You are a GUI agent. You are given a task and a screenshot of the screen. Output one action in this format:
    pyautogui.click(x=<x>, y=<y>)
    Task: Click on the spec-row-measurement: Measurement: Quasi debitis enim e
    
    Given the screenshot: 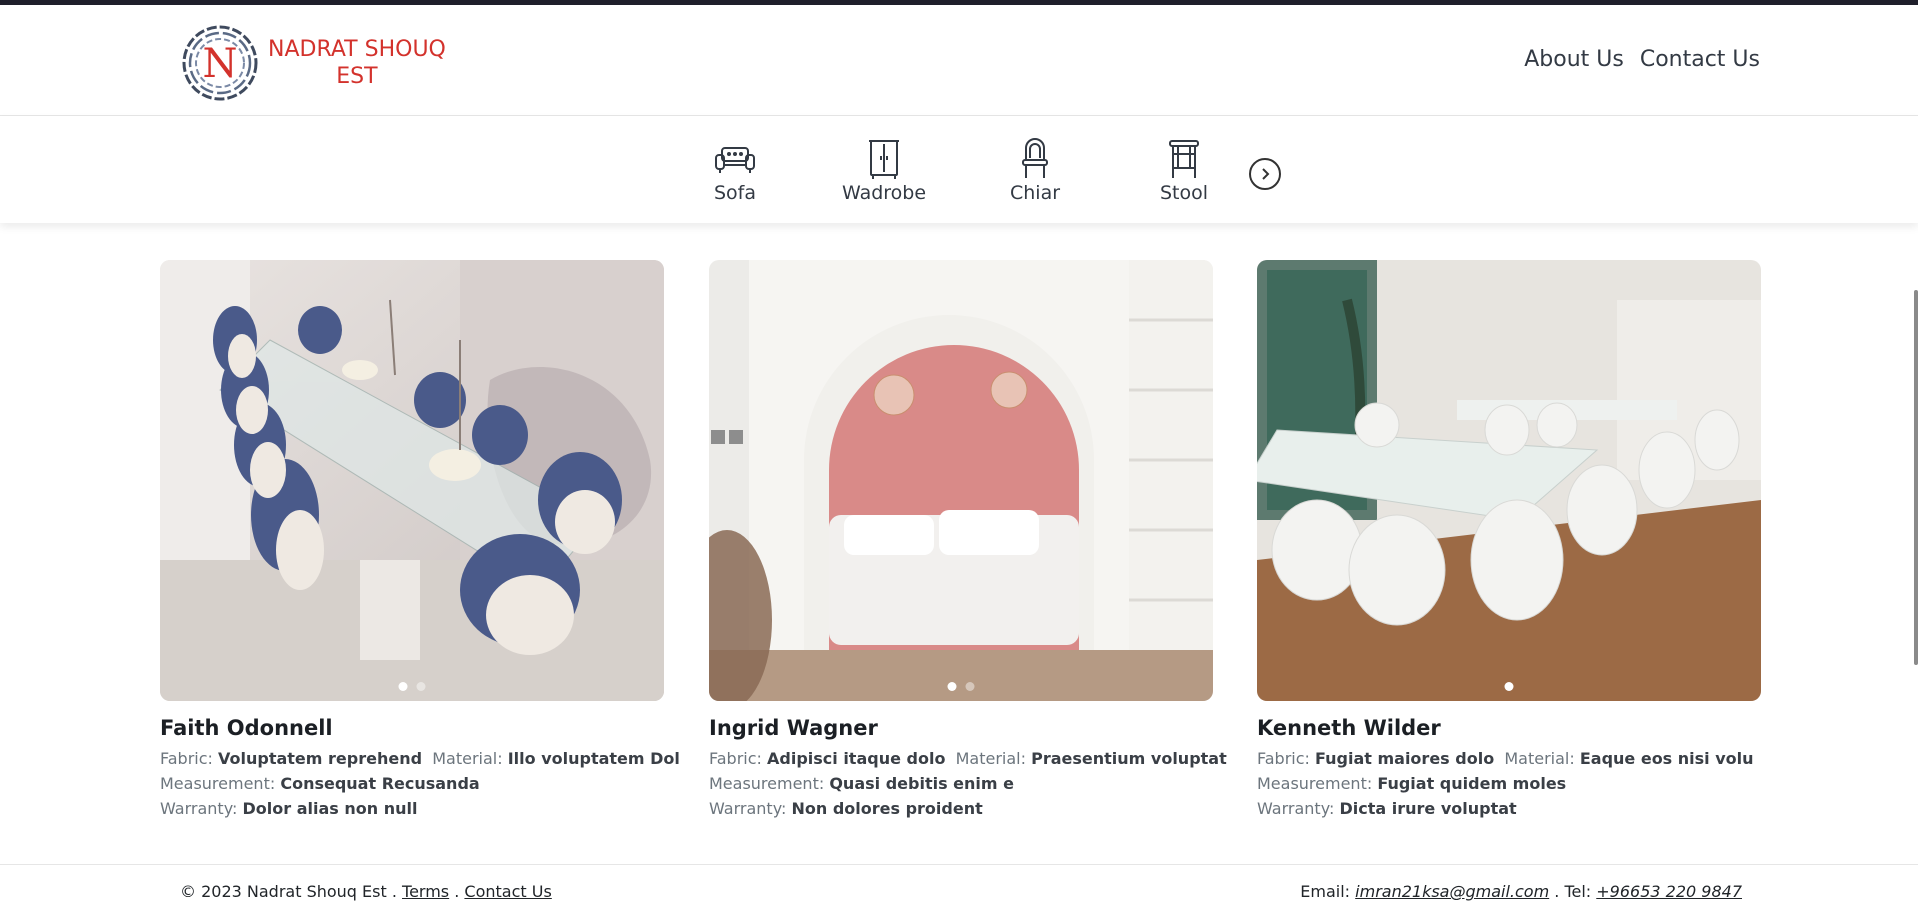 What is the action you would take?
    pyautogui.click(x=961, y=783)
    